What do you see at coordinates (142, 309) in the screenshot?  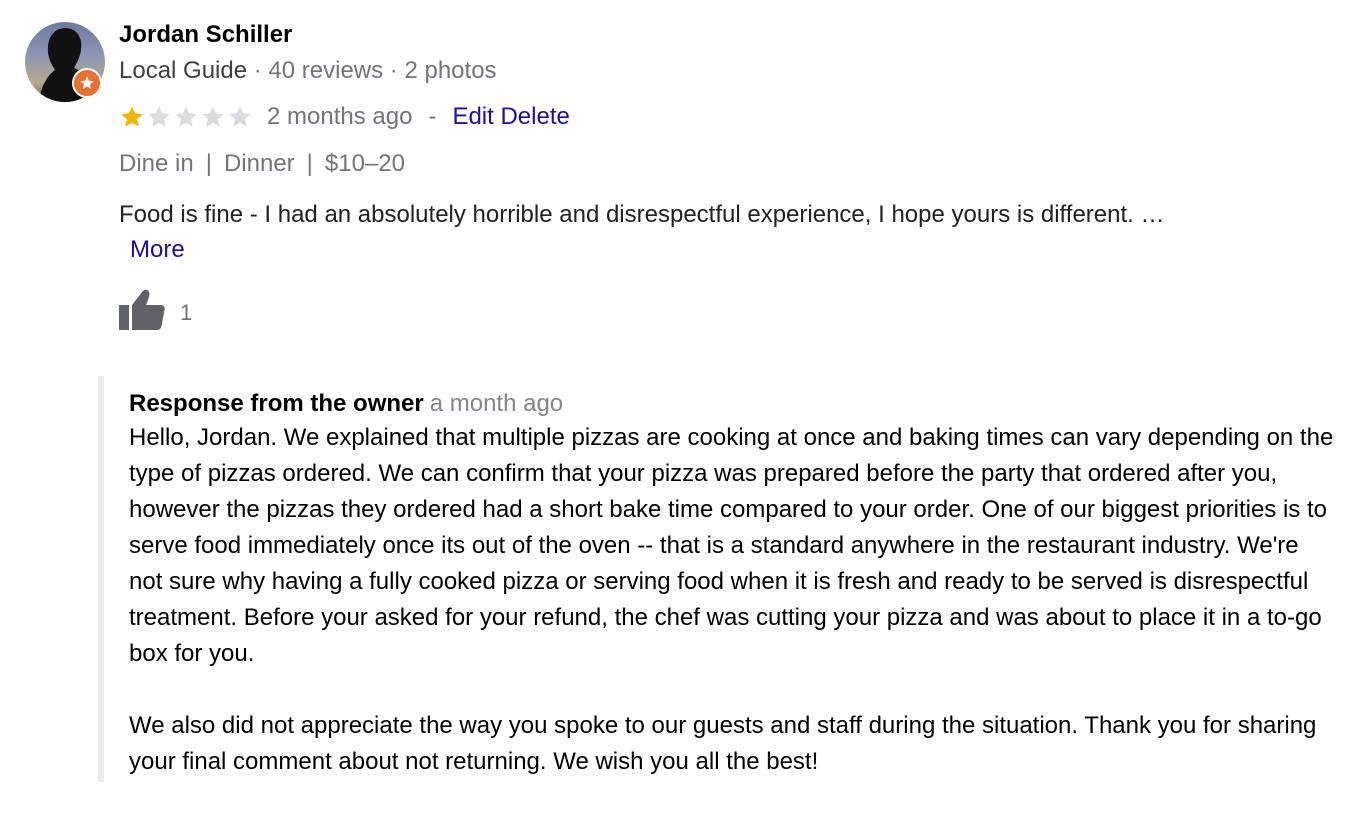 I see `thumbs-up-icon` at bounding box center [142, 309].